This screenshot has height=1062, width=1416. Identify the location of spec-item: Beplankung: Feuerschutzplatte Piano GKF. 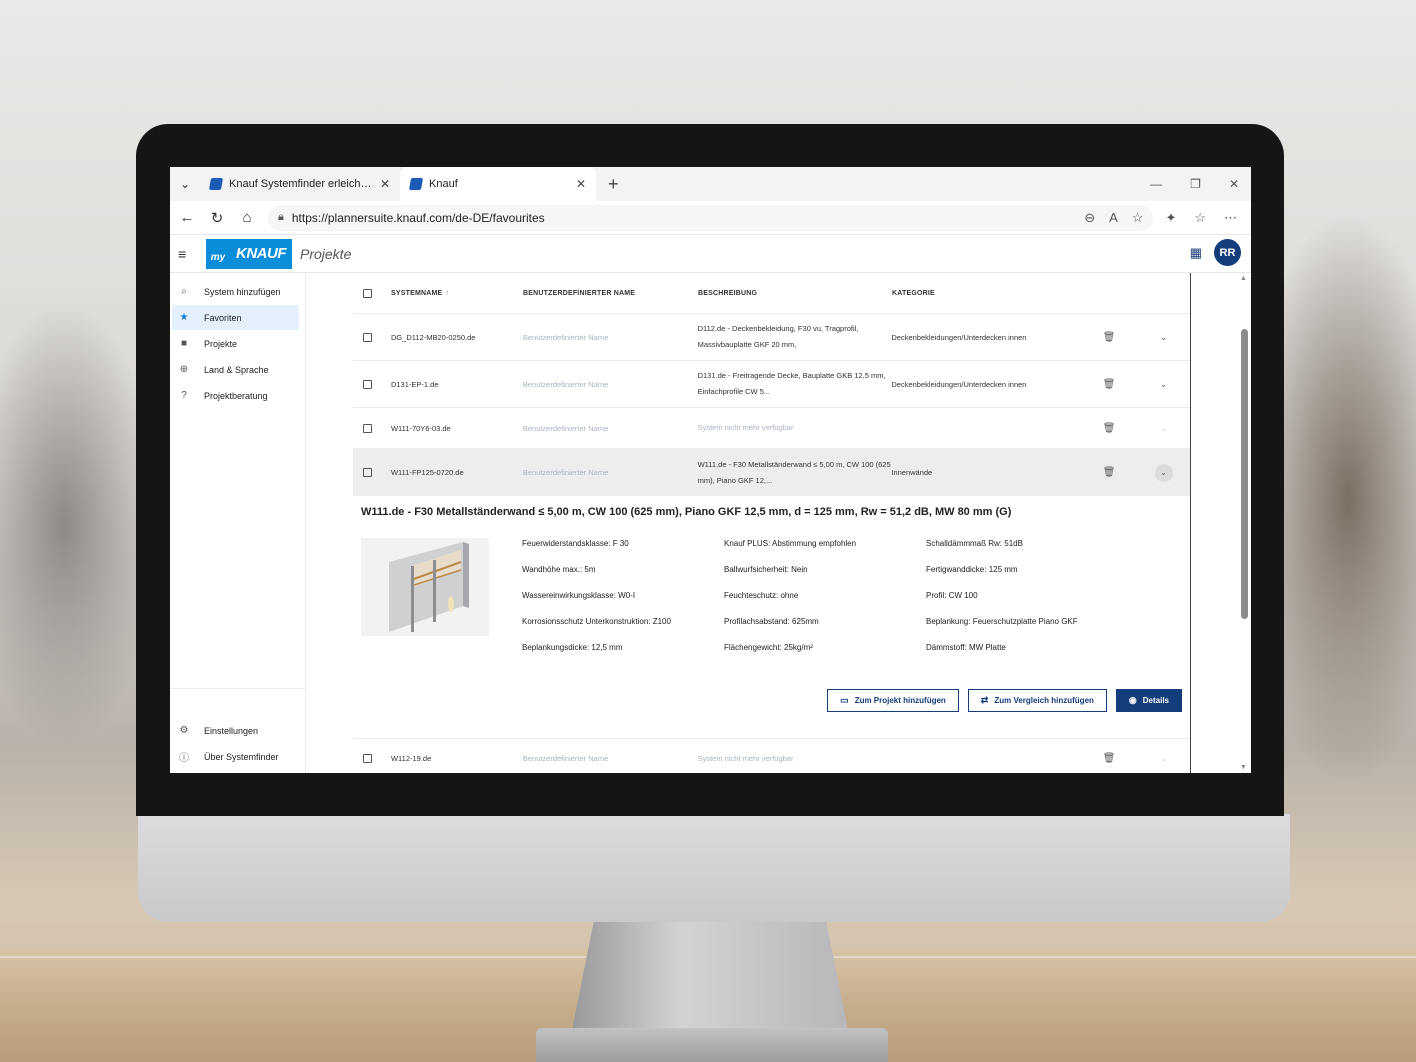
(1002, 621).